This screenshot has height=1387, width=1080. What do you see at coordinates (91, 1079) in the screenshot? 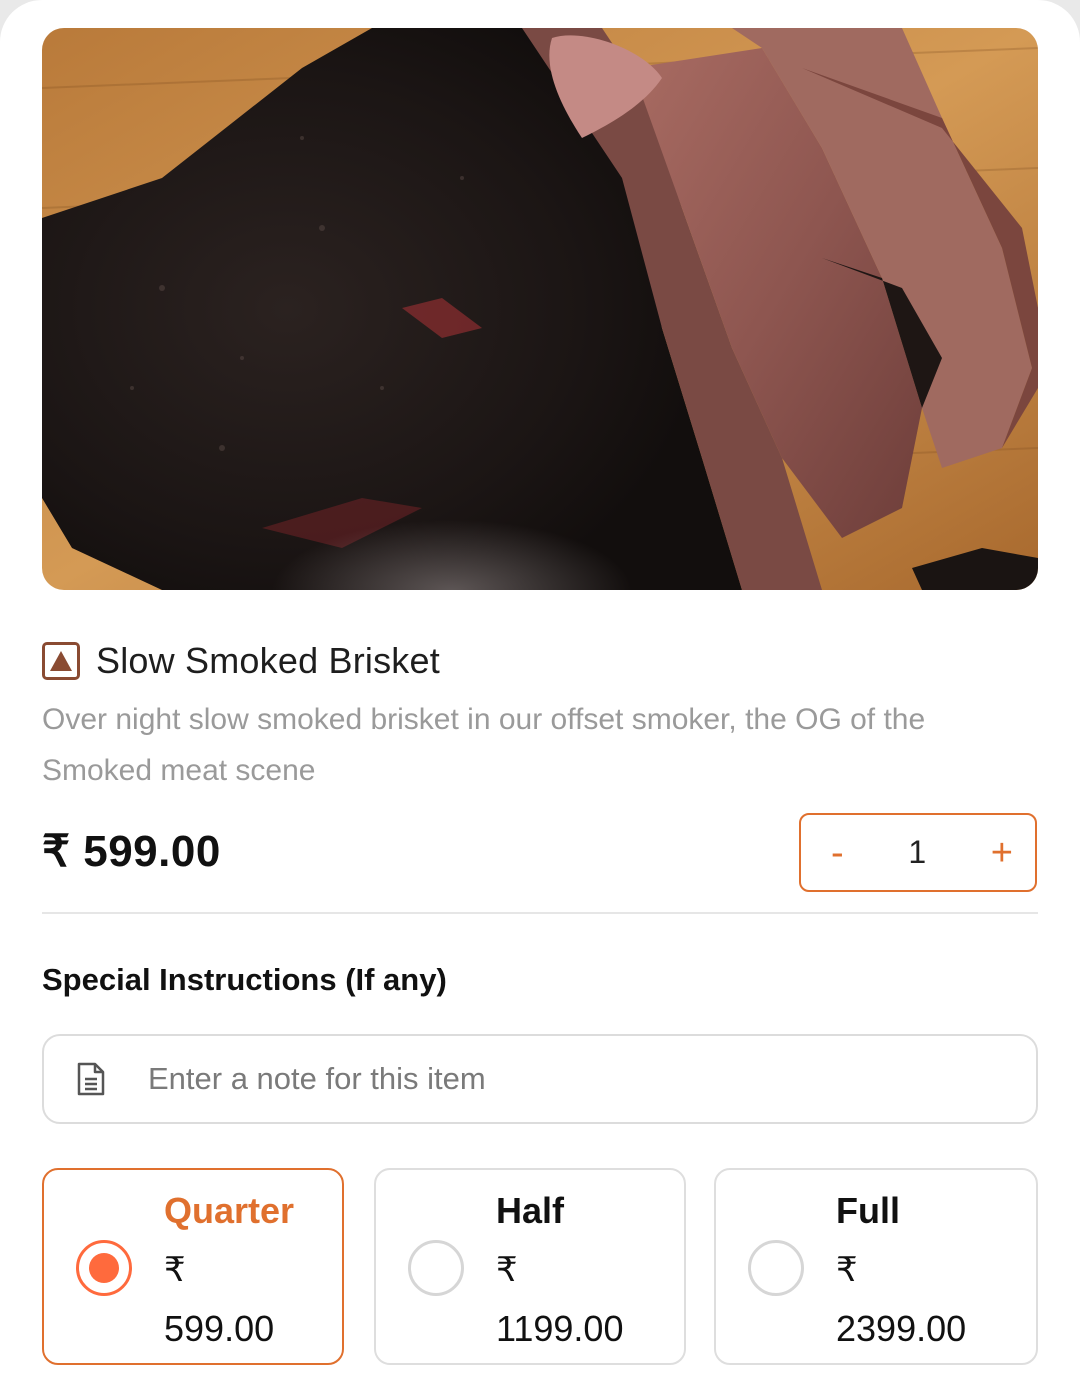
I see `document-note-icon` at bounding box center [91, 1079].